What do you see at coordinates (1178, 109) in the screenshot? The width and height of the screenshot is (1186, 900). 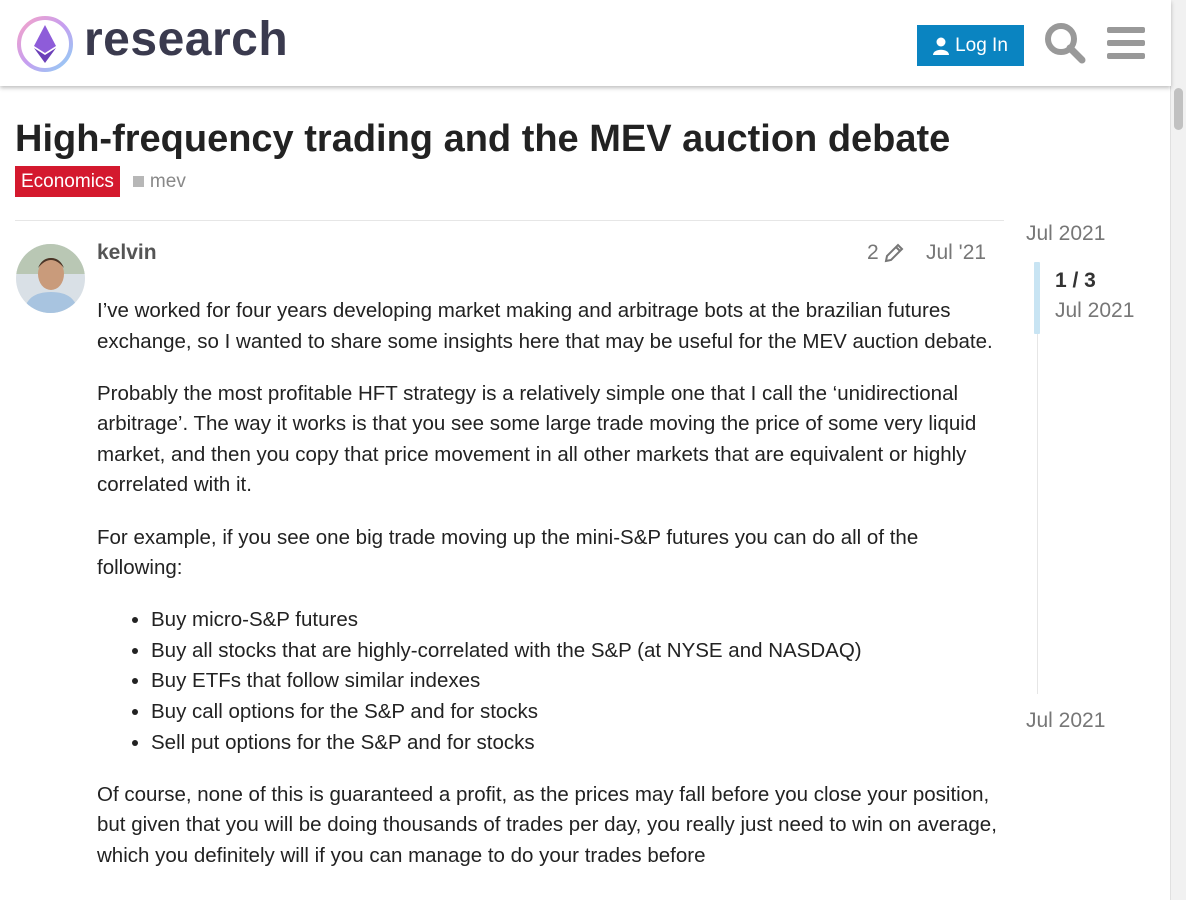 I see `scrollbar-thumb` at bounding box center [1178, 109].